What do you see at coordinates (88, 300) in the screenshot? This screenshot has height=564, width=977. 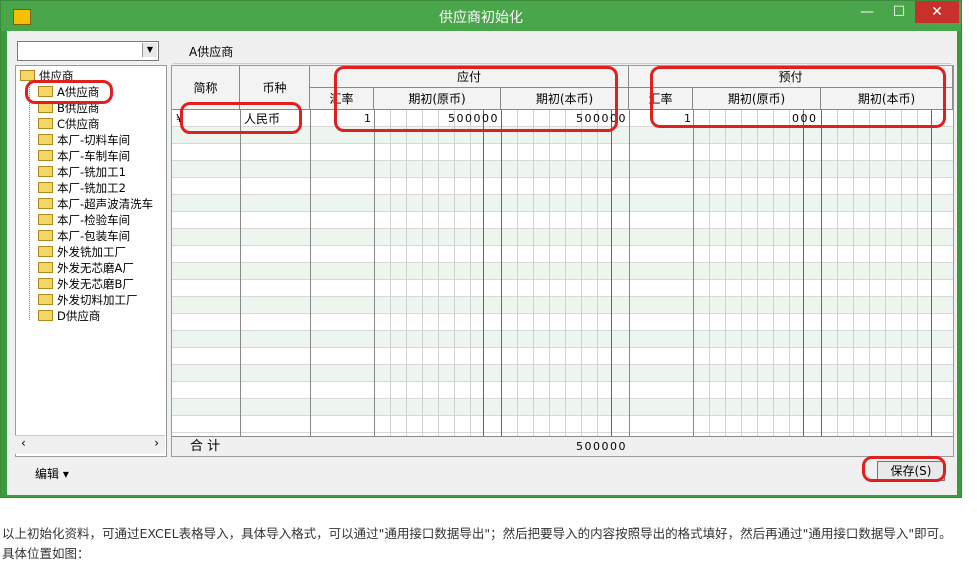 I see `tree-item: 外发切料加工厂` at bounding box center [88, 300].